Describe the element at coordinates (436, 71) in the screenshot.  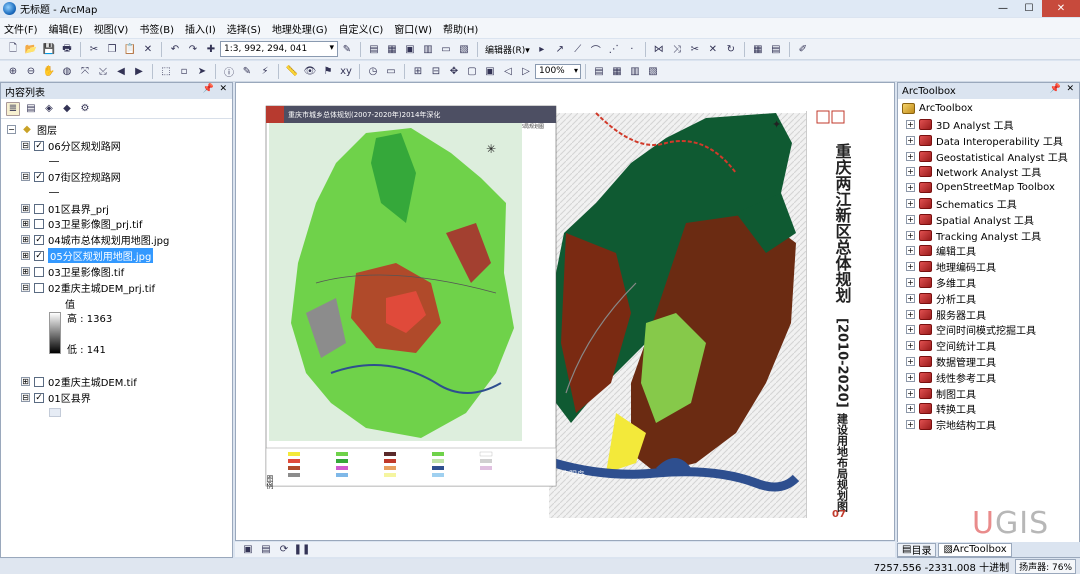
I see `layout-zoom-out-icon: ⊟` at that location.